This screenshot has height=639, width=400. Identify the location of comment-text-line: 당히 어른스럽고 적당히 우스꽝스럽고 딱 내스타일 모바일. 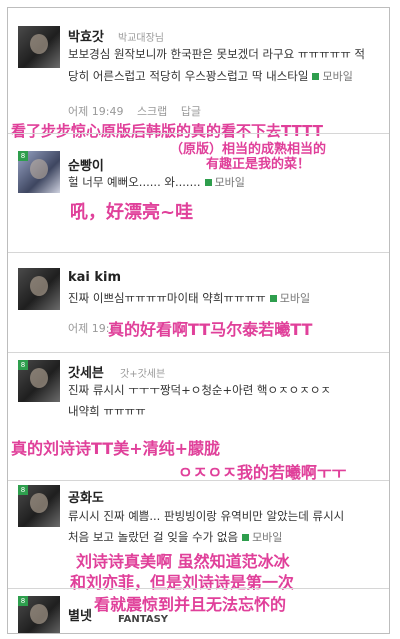
(210, 76).